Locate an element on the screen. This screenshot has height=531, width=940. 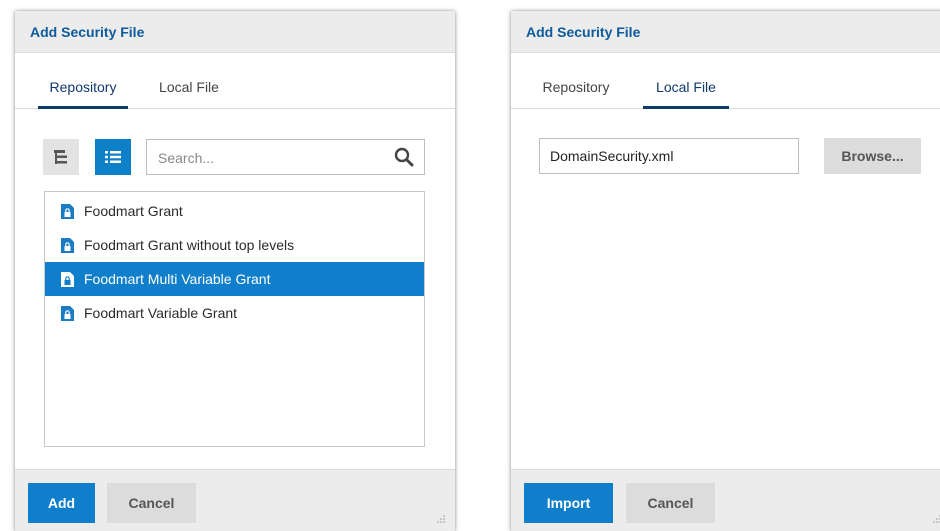
file-name: Foodmart Grant is located at coordinates (133, 211).